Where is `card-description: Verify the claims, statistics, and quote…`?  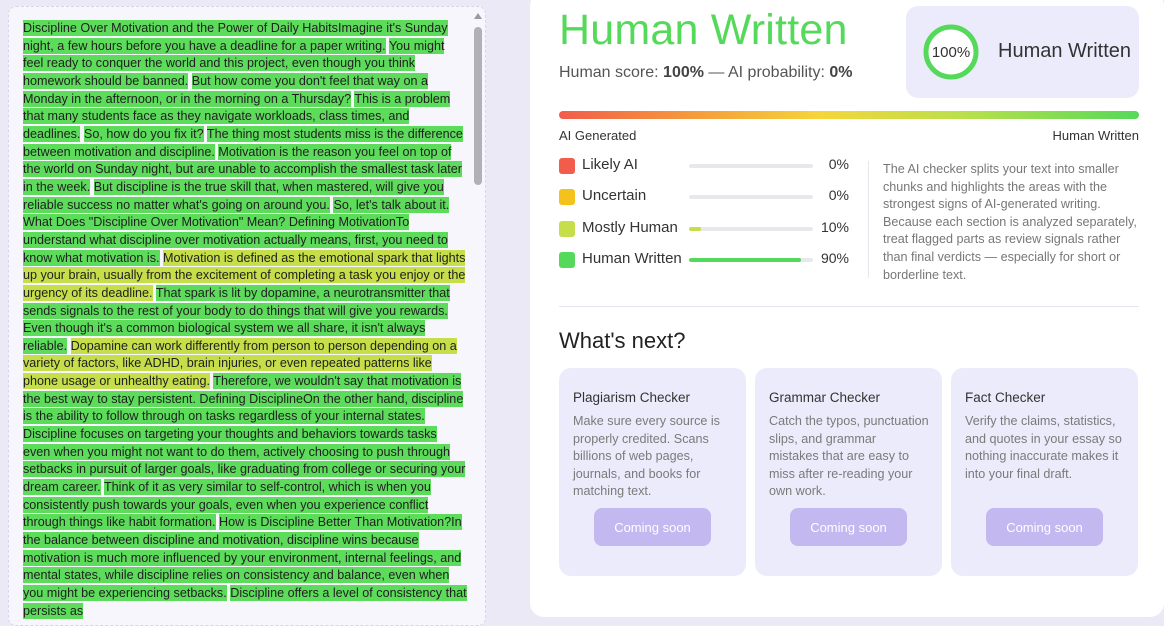 card-description: Verify the claims, statistics, and quote… is located at coordinates (1043, 447).